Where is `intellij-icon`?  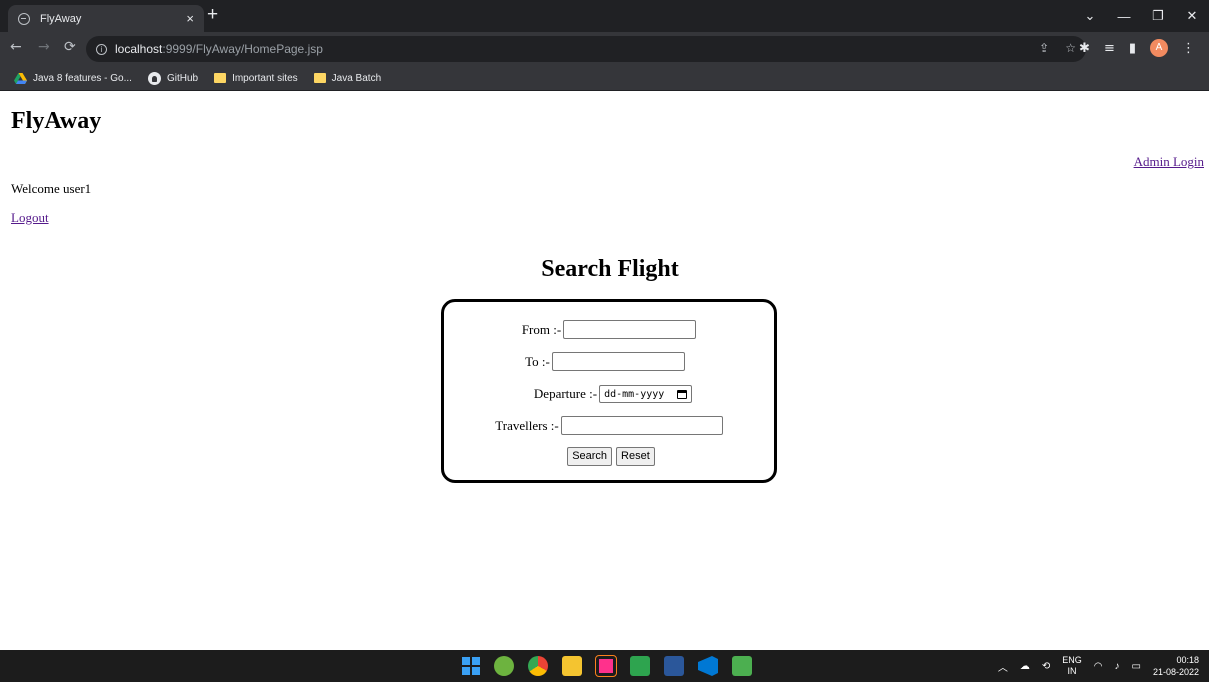
intellij-icon is located at coordinates (606, 666).